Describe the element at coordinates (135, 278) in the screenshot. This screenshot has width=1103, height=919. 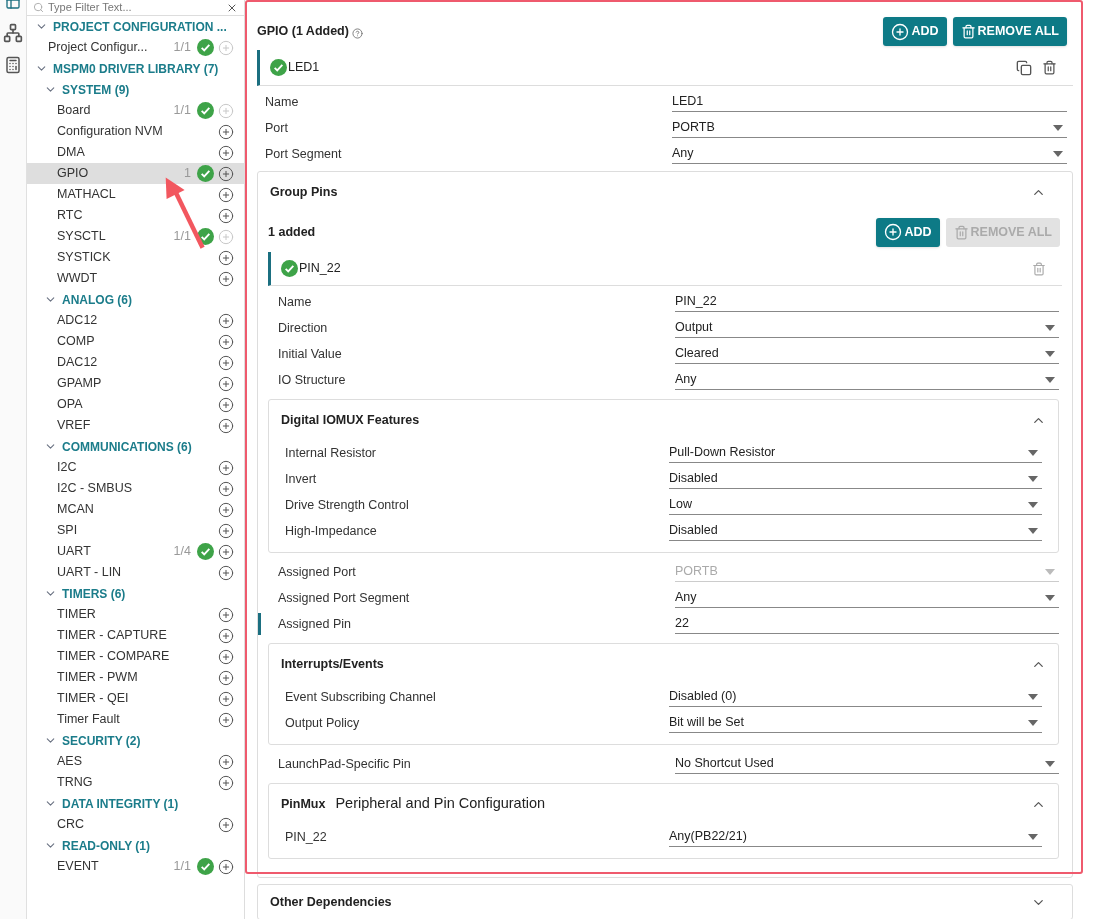
I see `tree-item: WWDT` at that location.